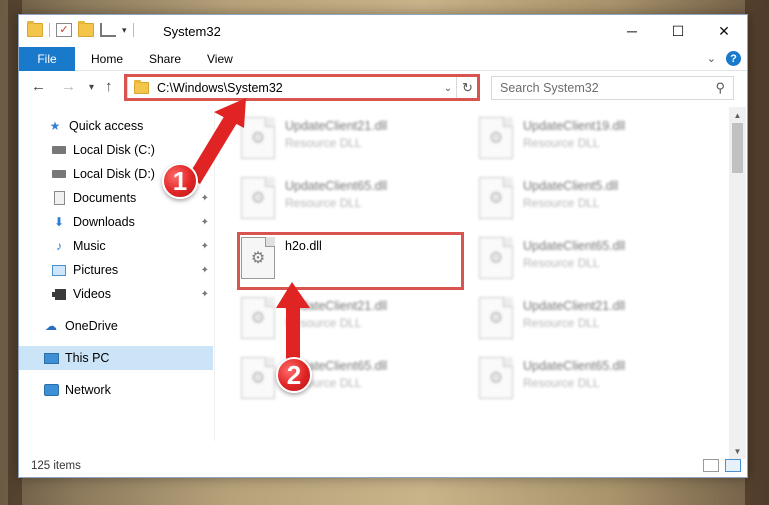  Describe the element at coordinates (38, 86) in the screenshot. I see `back-arrow-icon: ←` at that location.